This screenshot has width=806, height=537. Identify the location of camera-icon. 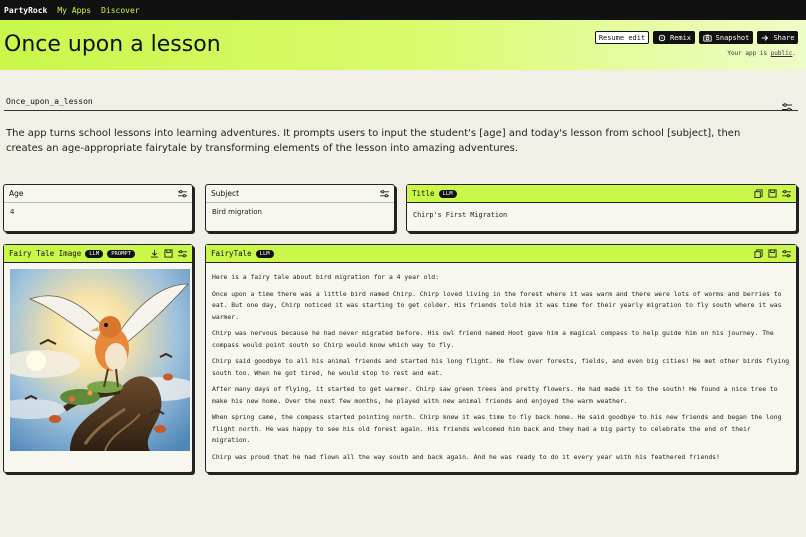
(708, 38).